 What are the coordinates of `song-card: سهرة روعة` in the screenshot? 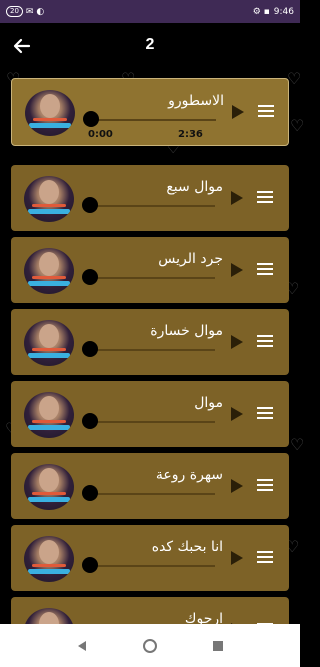 It's located at (150, 486).